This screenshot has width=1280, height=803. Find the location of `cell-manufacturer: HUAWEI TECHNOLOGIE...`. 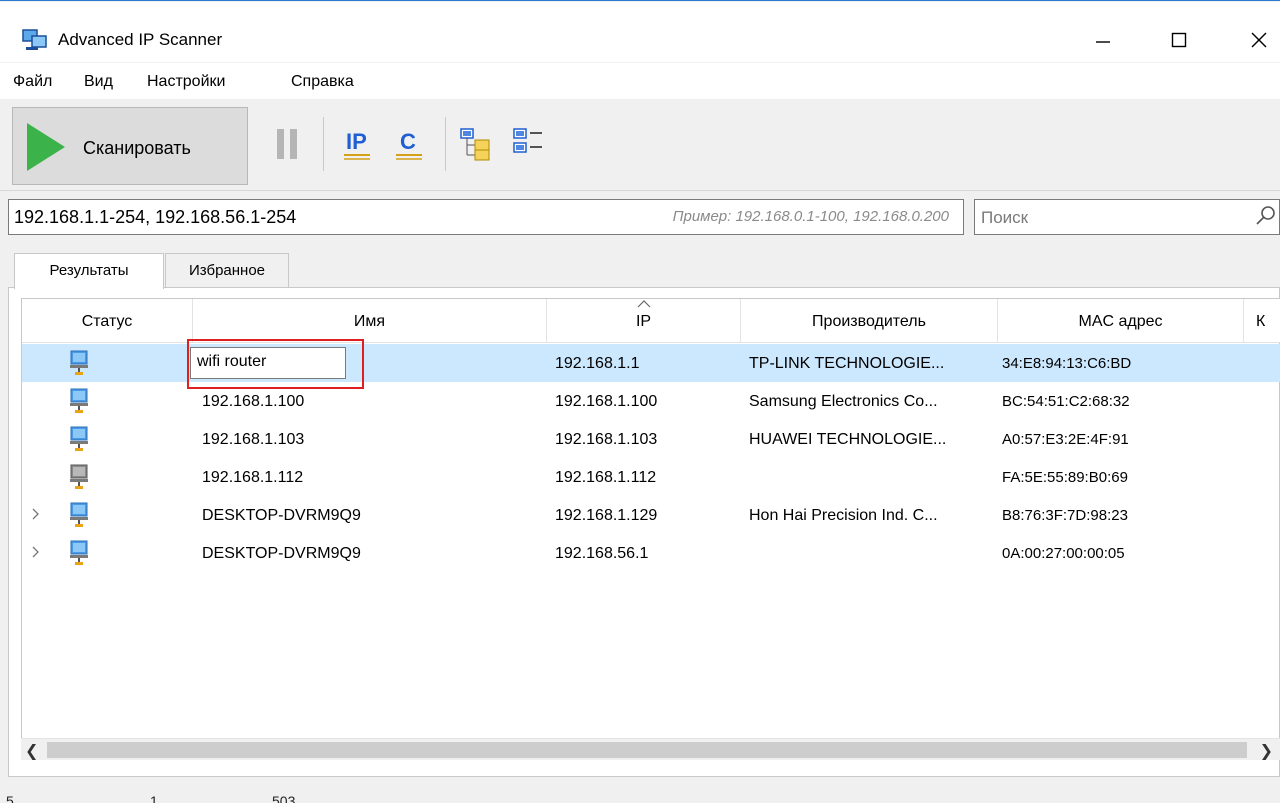

cell-manufacturer: HUAWEI TECHNOLOGIE... is located at coordinates (848, 439).